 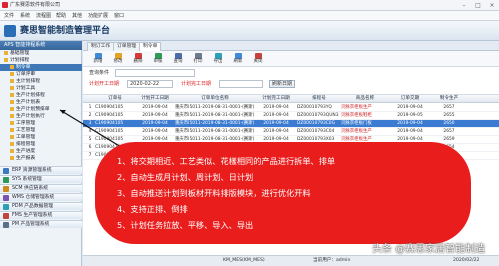 What do you see at coordinates (115, 99) in the screenshot?
I see `column-header: 订单号` at bounding box center [115, 99].